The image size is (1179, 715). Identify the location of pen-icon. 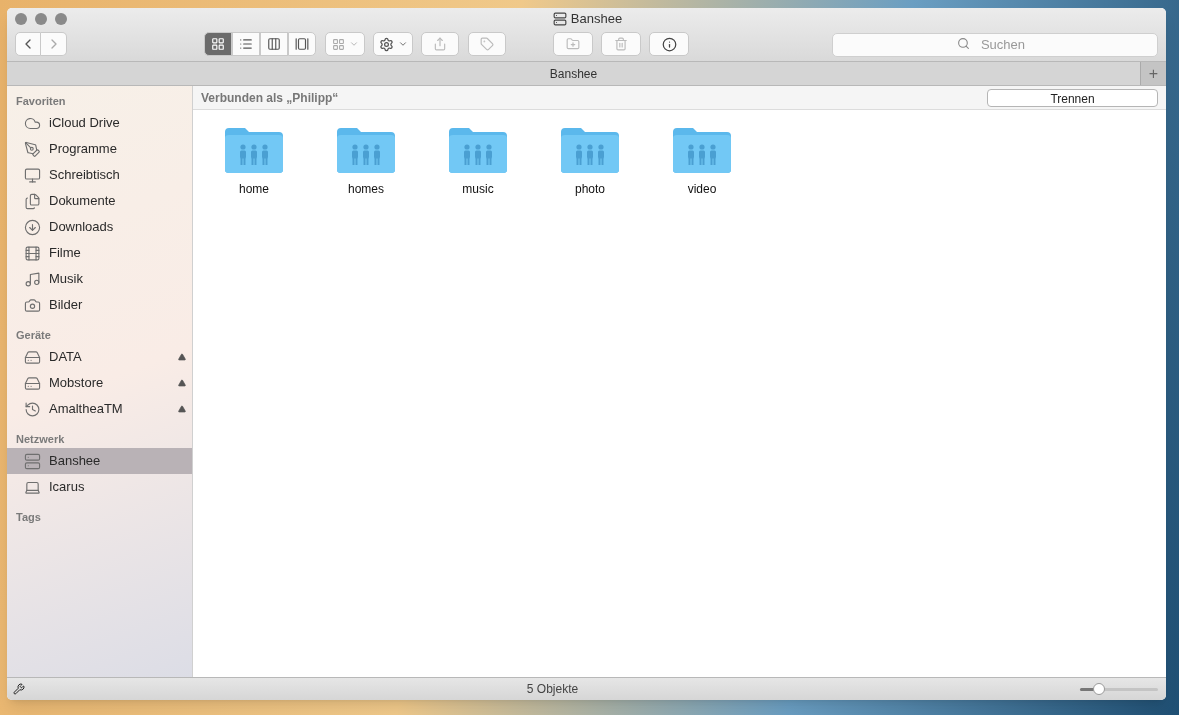
(32, 149).